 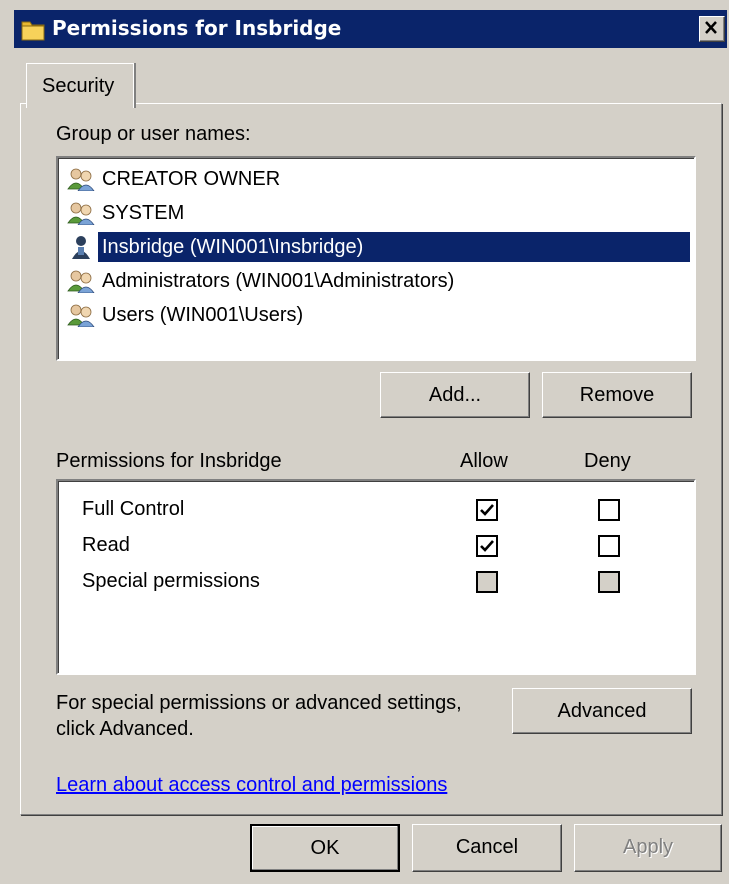 I want to click on allow-column-header: Allow, so click(x=484, y=461).